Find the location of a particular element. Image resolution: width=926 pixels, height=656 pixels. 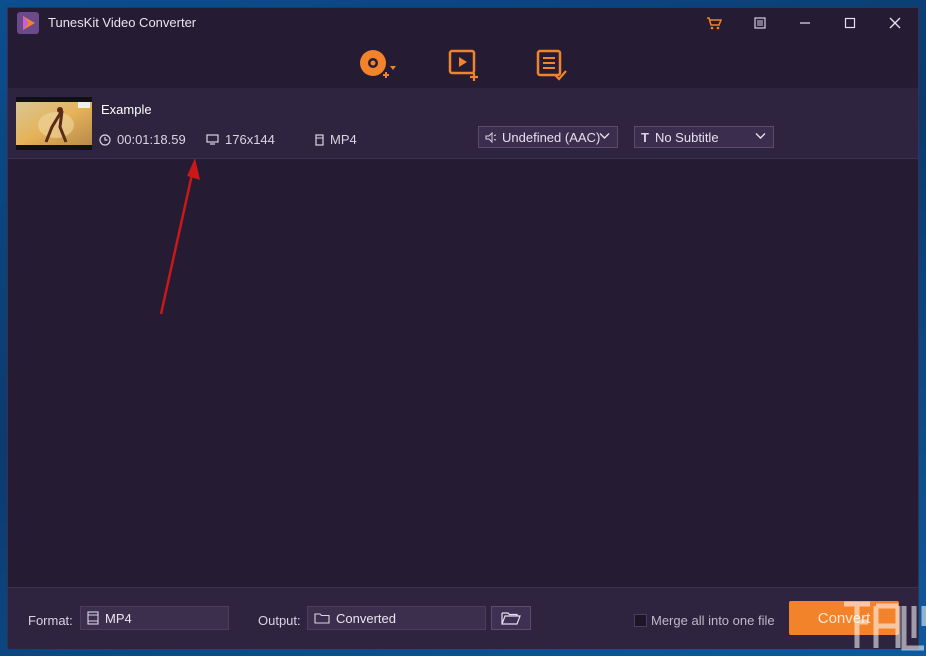

subtitle-dropdown: T No Subtitle is located at coordinates (704, 137).